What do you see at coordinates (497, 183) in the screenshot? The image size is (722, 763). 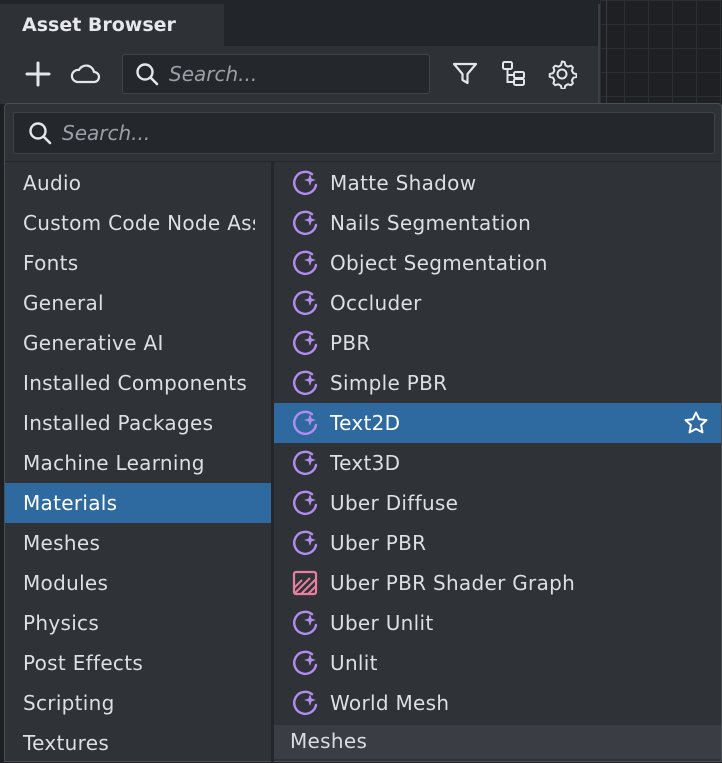 I see `material-item-matte-shadow: Matte Shadow` at bounding box center [497, 183].